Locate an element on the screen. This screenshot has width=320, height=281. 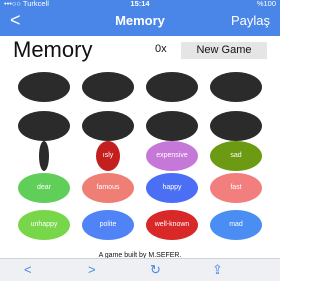
score-counter: 0x is located at coordinates (161, 49).